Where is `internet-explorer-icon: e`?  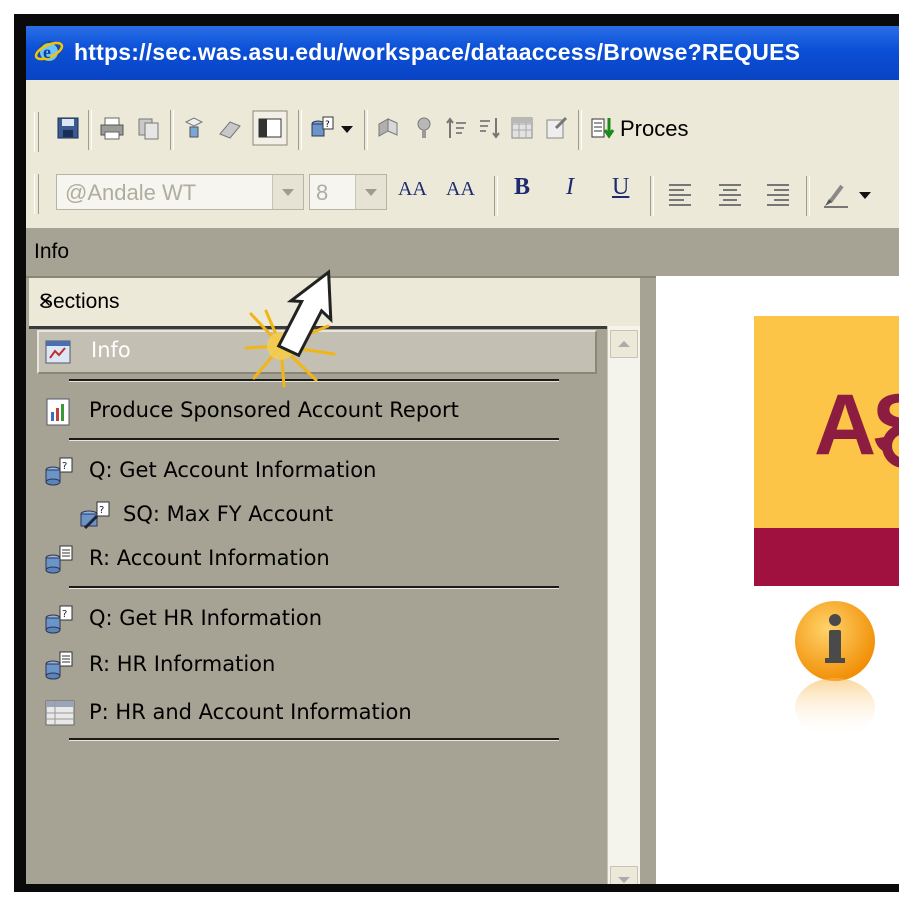
internet-explorer-icon: e is located at coordinates (49, 52).